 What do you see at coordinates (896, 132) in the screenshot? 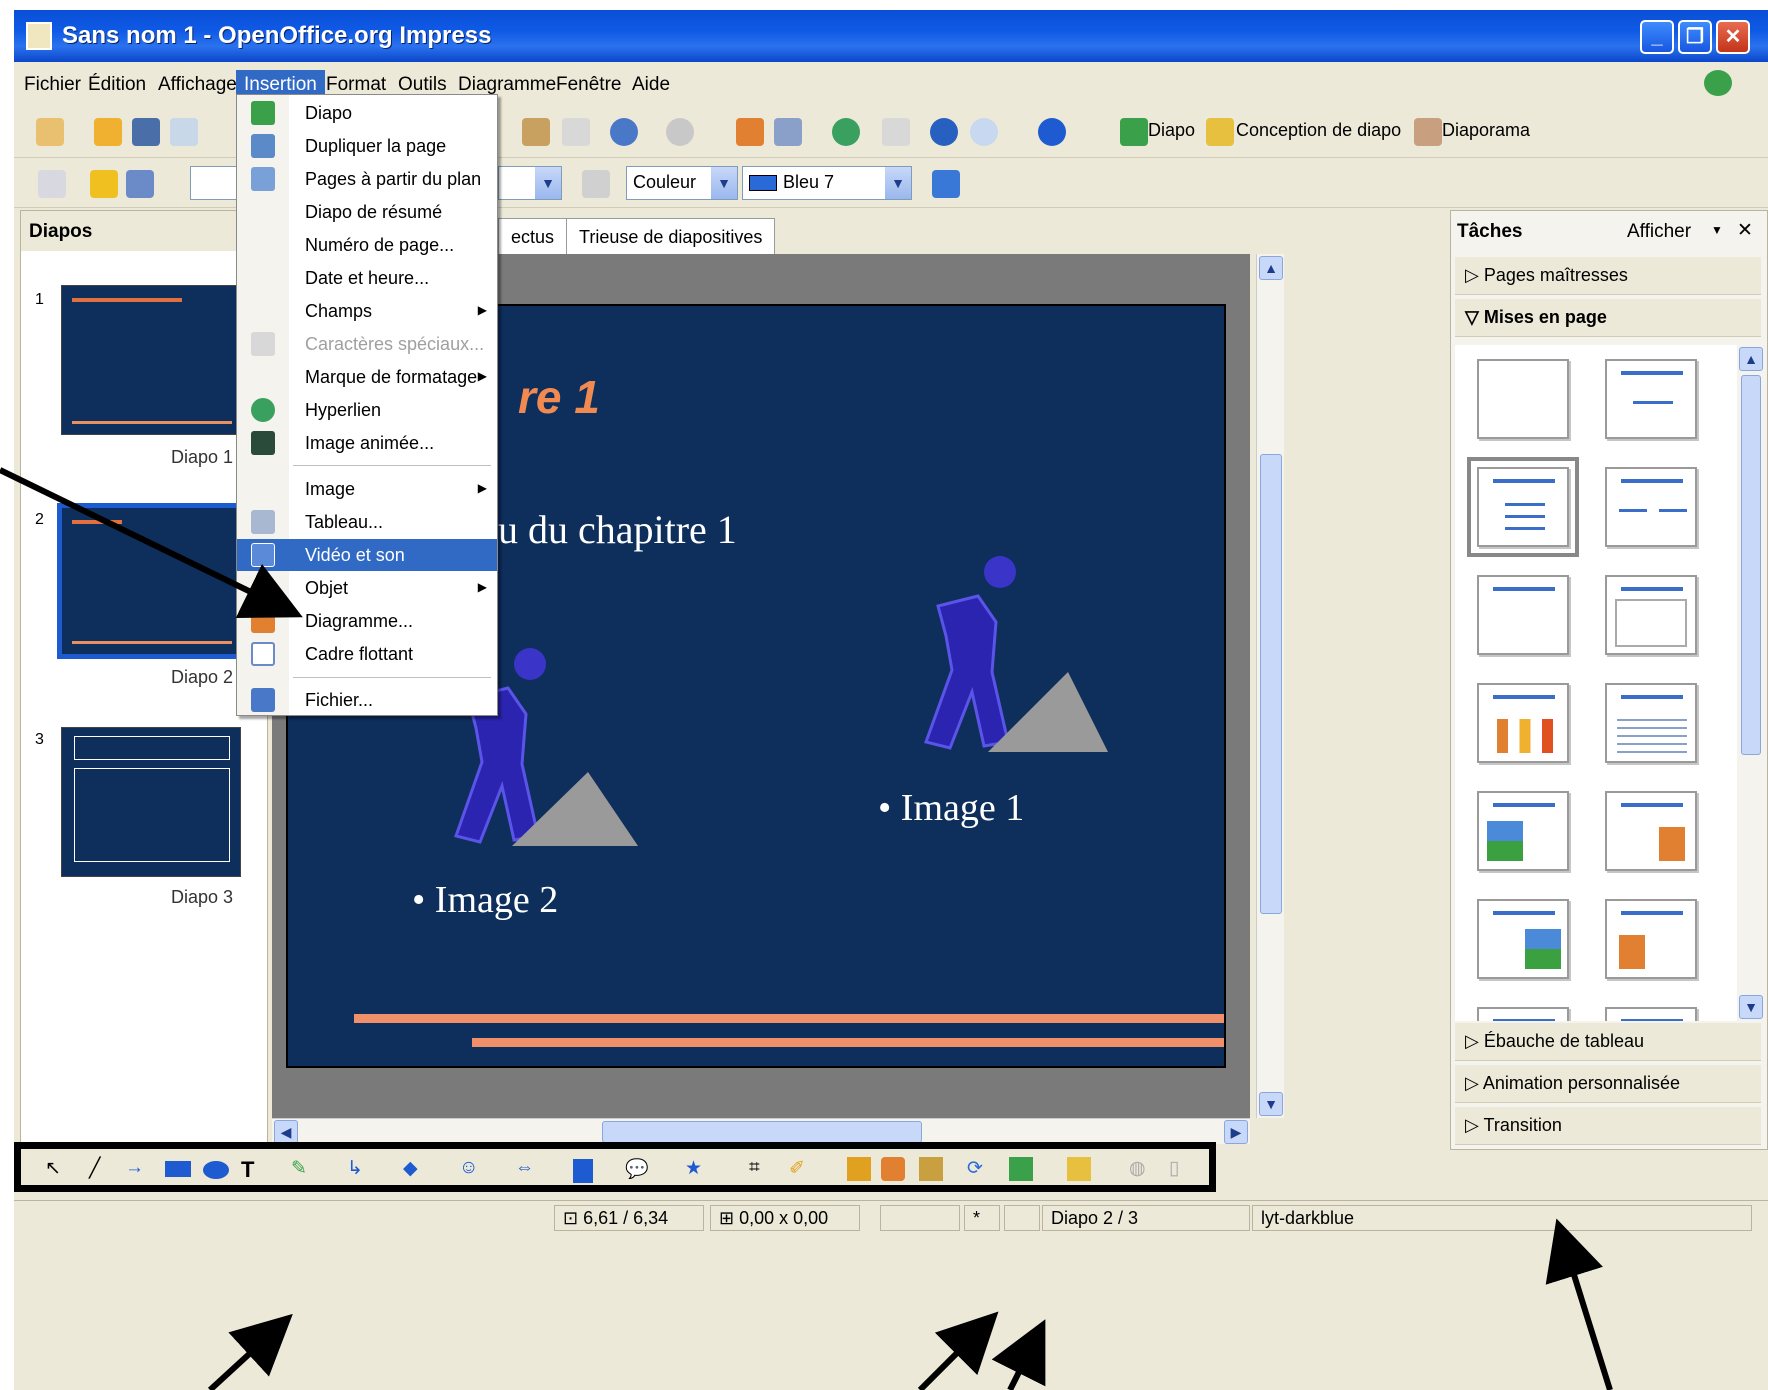
I see `grid-icon` at bounding box center [896, 132].